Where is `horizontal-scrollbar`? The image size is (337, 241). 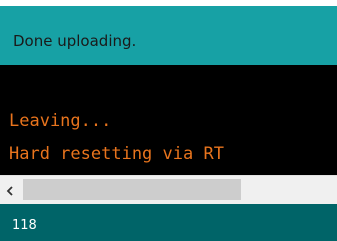
horizontal-scrollbar is located at coordinates (168, 189).